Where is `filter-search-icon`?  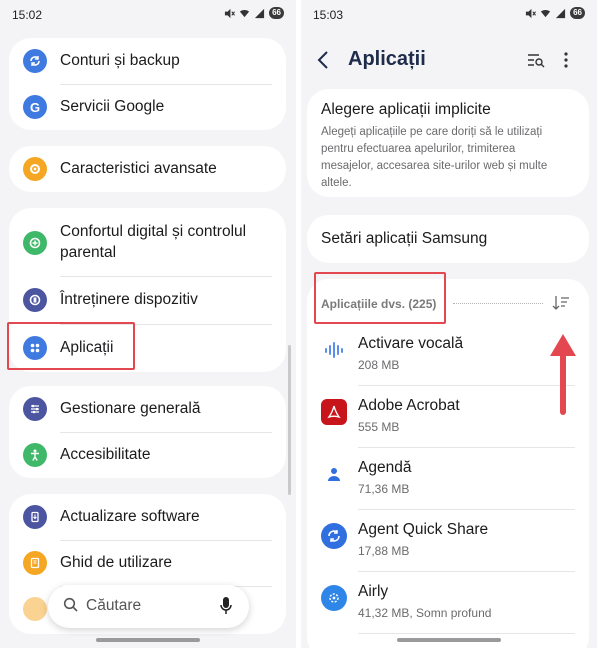 filter-search-icon is located at coordinates (536, 60).